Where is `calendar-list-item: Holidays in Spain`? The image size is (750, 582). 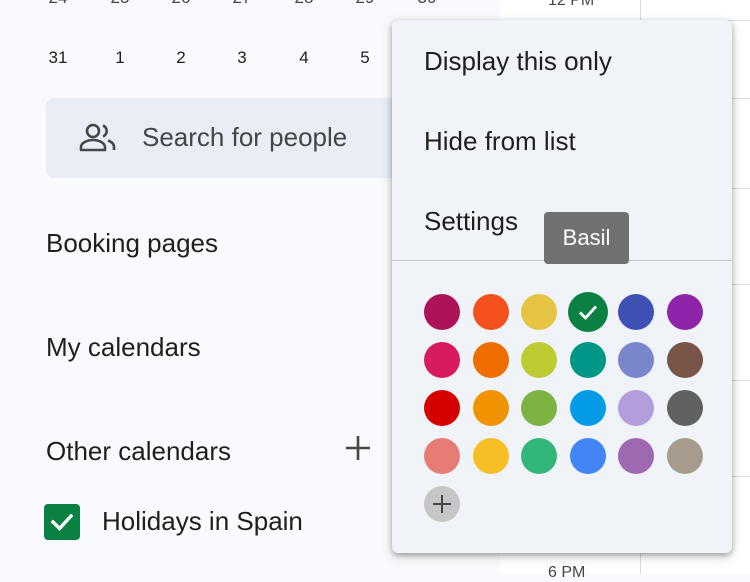 calendar-list-item: Holidays in Spain is located at coordinates (209, 524).